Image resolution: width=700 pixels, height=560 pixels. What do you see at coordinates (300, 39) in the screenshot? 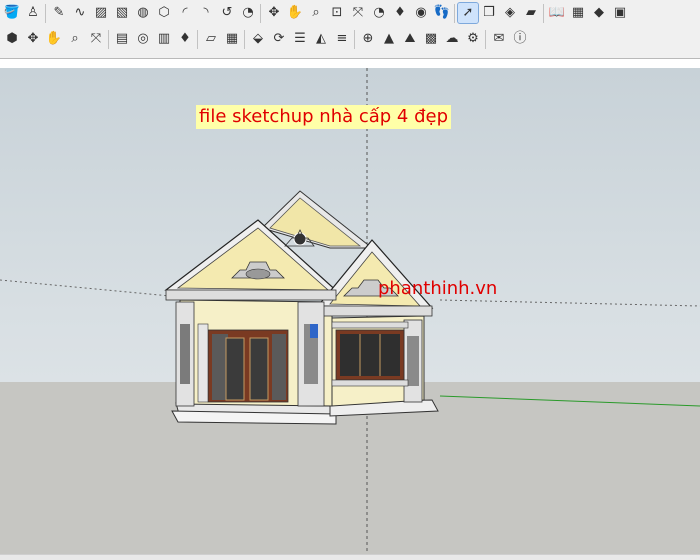
I see `layers-stack-icon: ☰` at bounding box center [300, 39].